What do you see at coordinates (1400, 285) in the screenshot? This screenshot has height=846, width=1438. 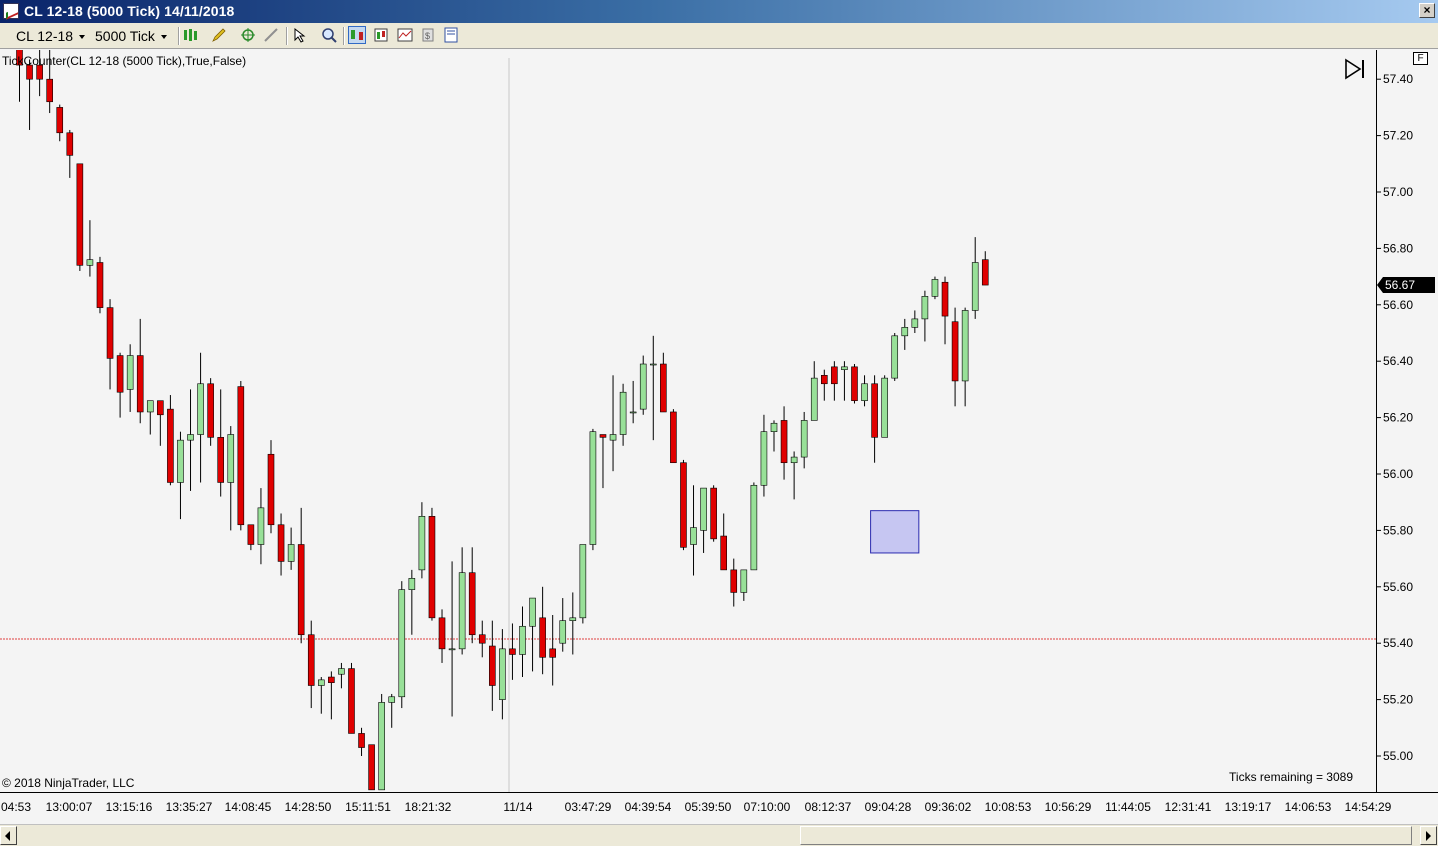 I see `last-price-label: 56.67` at bounding box center [1400, 285].